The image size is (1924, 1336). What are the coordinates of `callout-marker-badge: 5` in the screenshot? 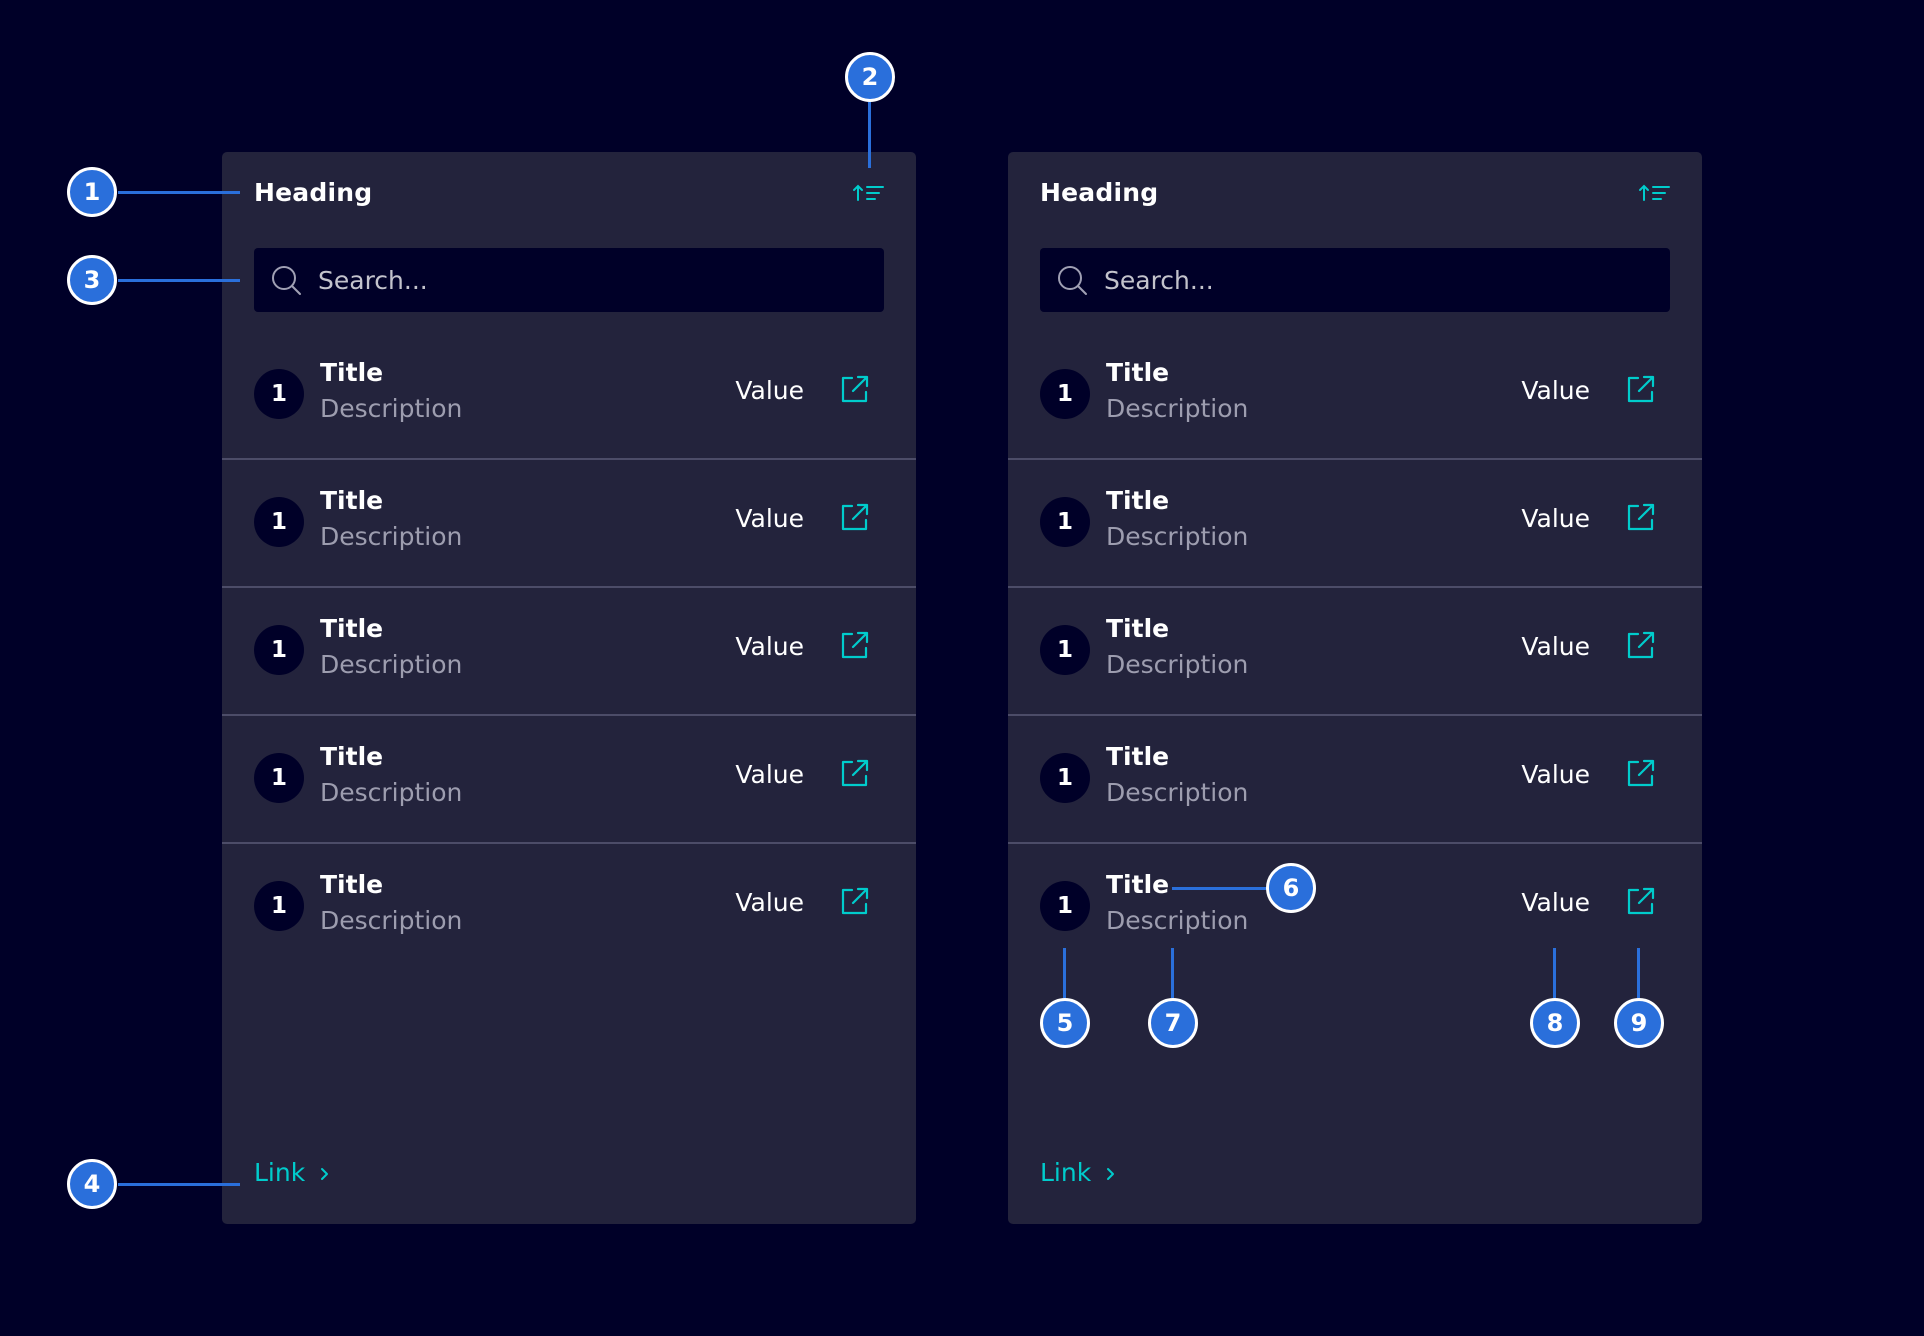 It's located at (1065, 1023).